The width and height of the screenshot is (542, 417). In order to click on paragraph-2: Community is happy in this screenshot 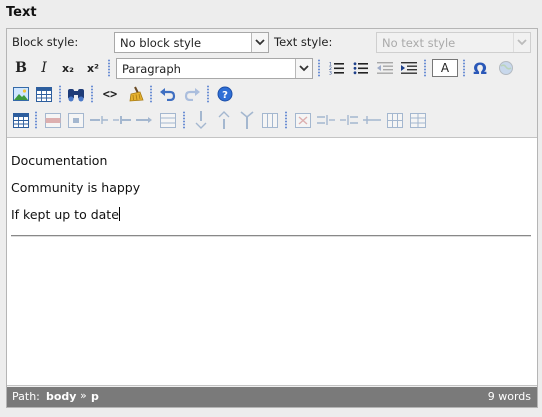, I will do `click(75, 187)`.